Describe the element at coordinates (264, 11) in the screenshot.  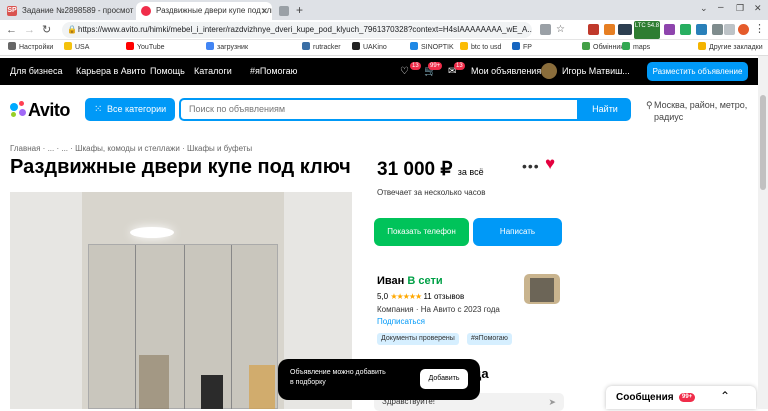
I see `tab-close-icon: ✕` at that location.